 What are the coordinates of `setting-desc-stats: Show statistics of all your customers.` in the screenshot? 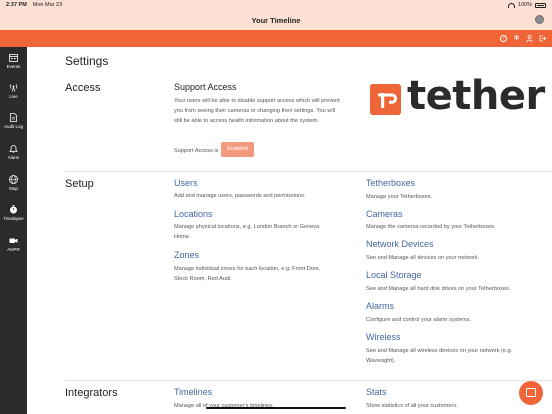 It's located at (412, 406).